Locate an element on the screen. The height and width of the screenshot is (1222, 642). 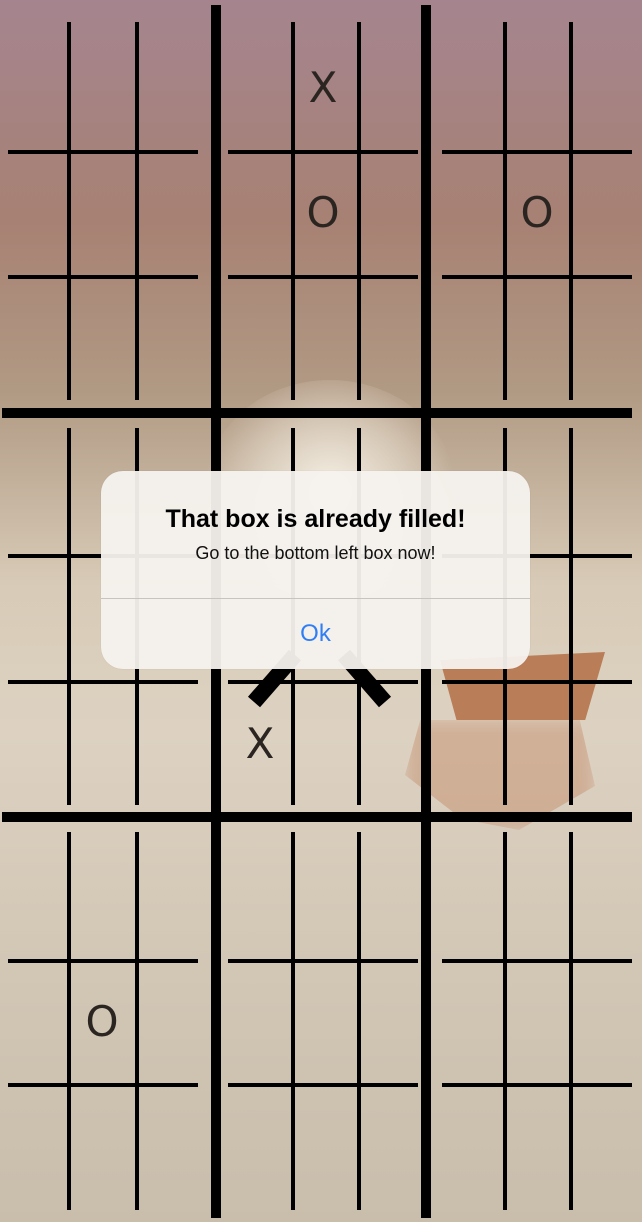
alert-title: That box is already filled! is located at coordinates (315, 519).